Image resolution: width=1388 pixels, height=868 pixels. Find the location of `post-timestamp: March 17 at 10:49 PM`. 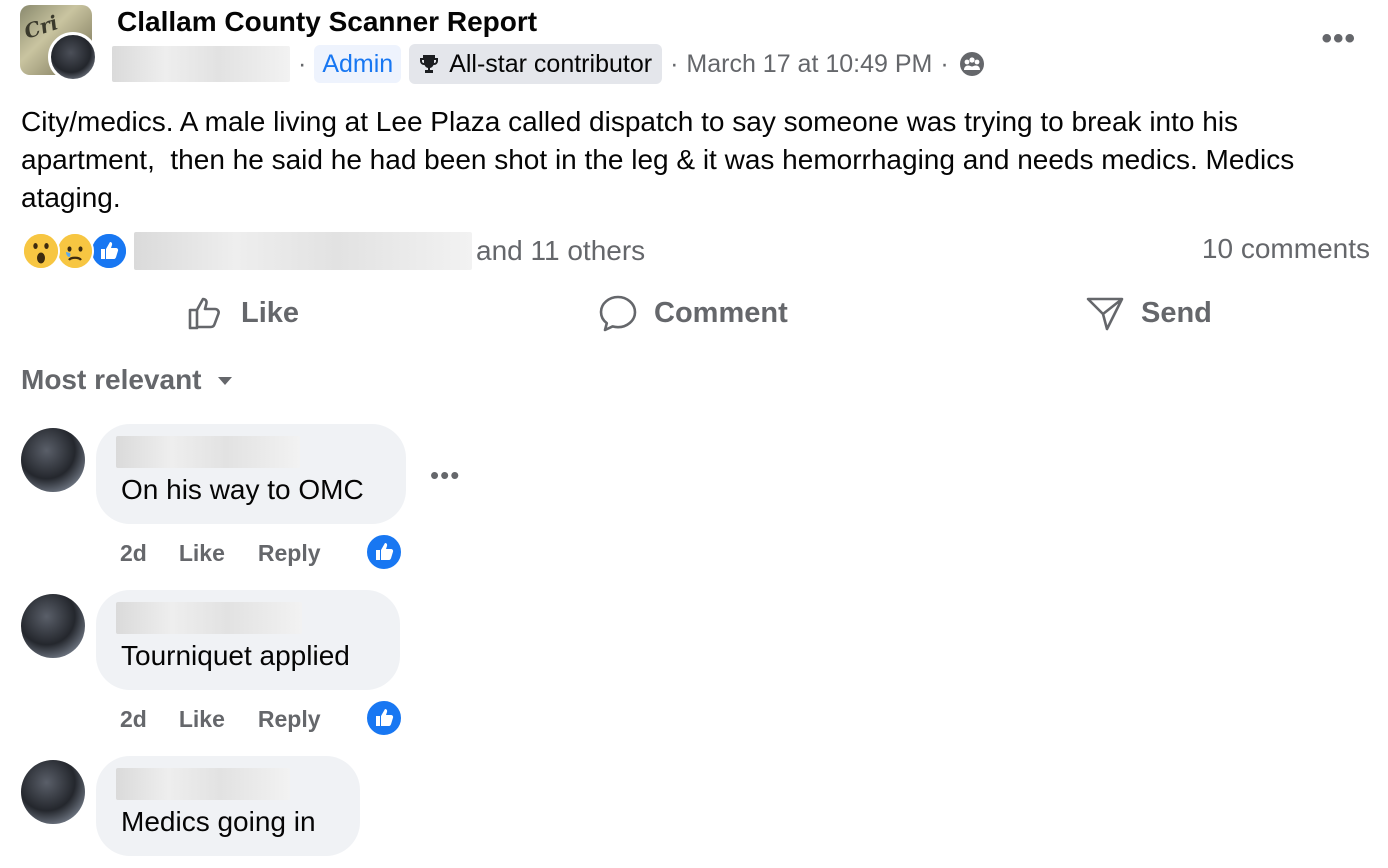

post-timestamp: March 17 at 10:49 PM is located at coordinates (809, 64).